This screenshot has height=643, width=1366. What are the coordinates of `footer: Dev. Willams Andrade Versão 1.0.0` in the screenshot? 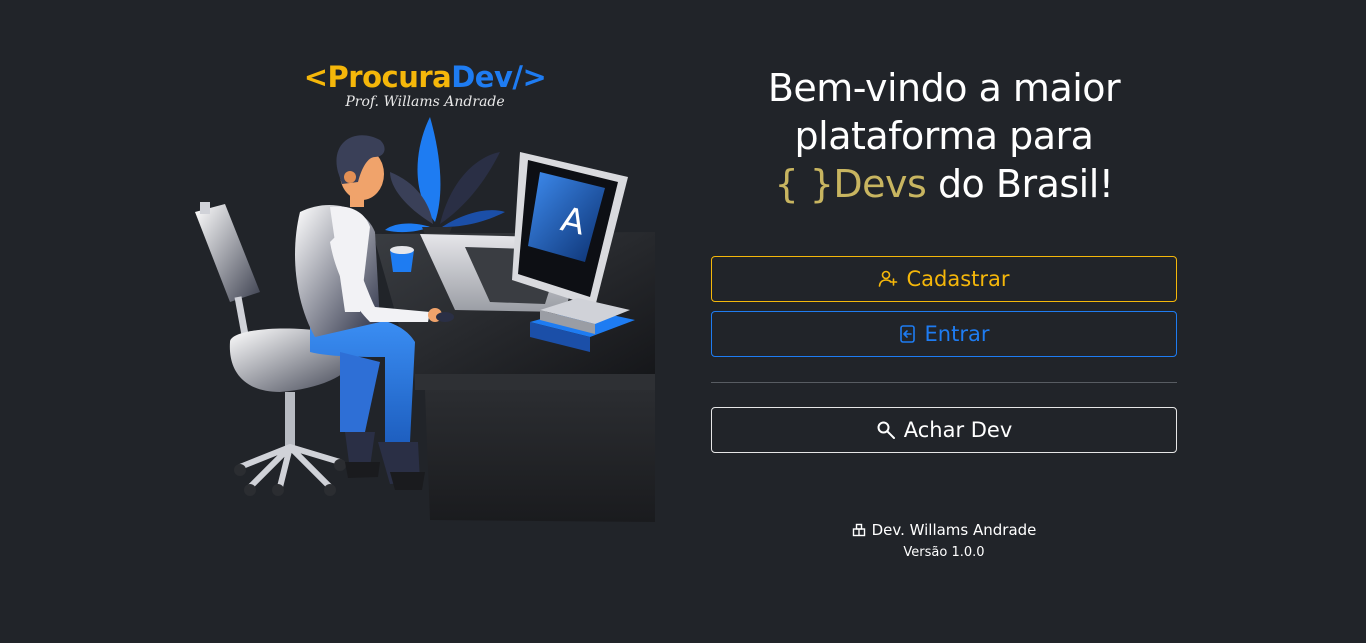 It's located at (944, 540).